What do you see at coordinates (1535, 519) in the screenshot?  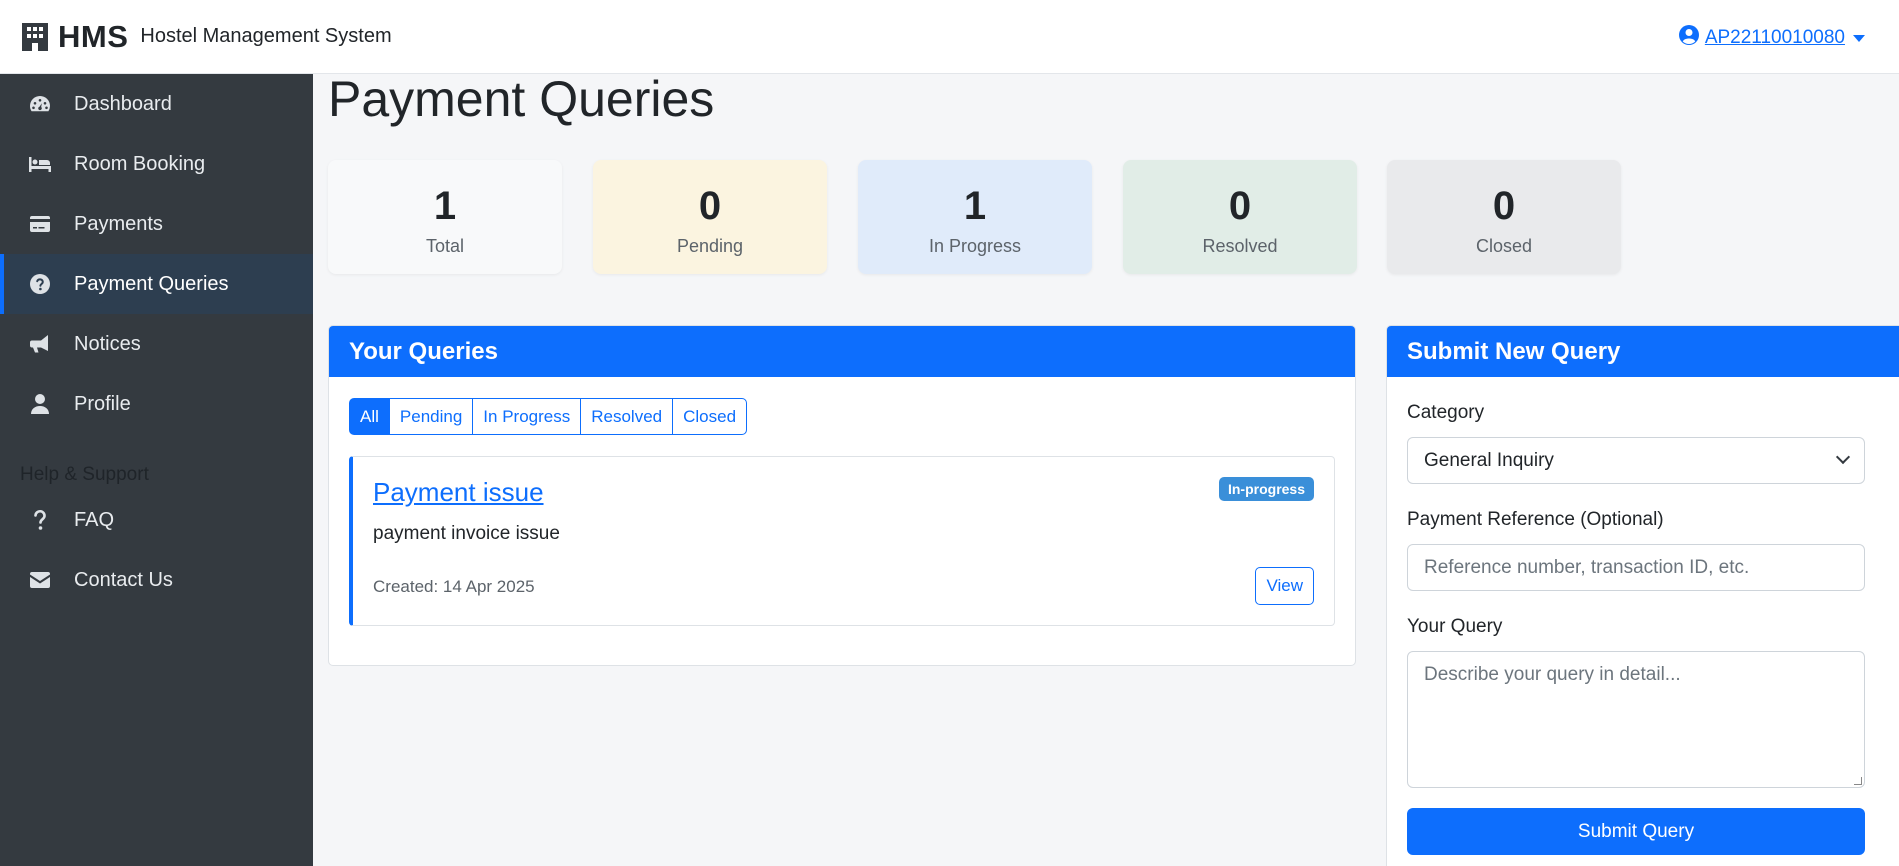 I see `payment-reference-label: Payment Reference (Optional)` at bounding box center [1535, 519].